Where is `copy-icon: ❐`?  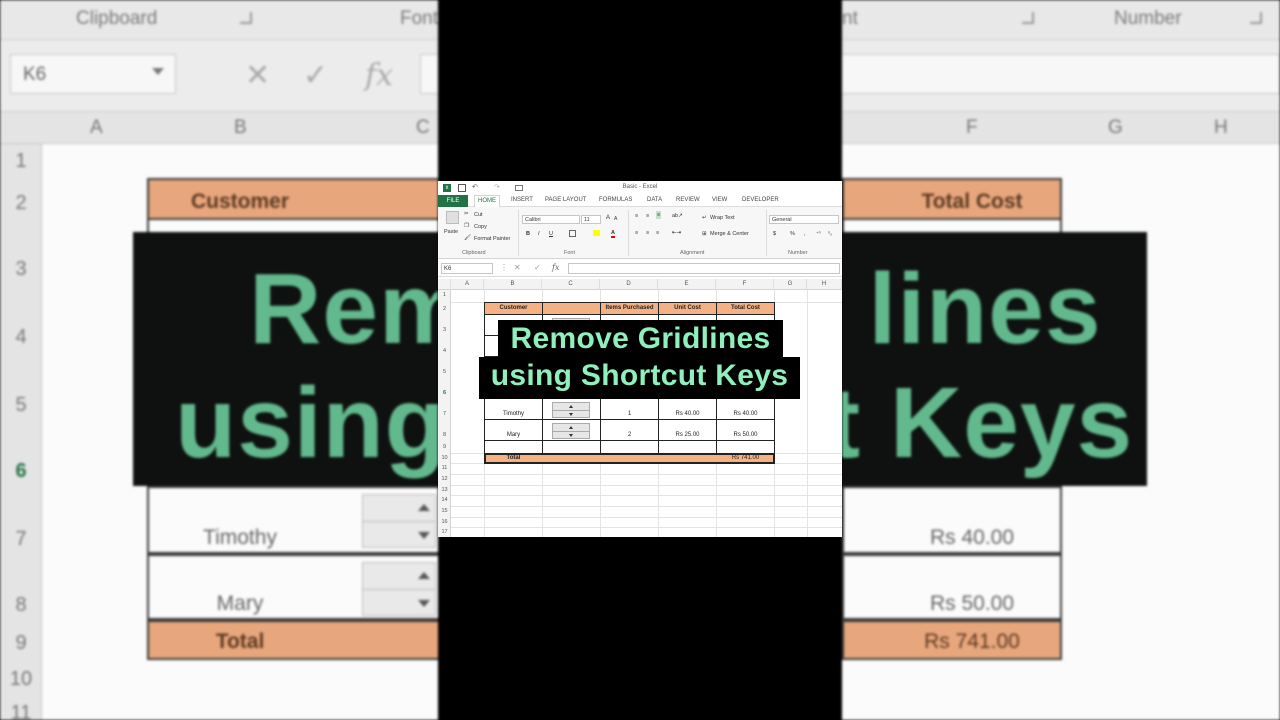
copy-icon: ❐ is located at coordinates (466, 226).